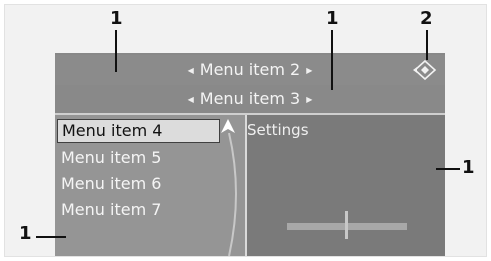  Describe the element at coordinates (111, 184) in the screenshot. I see `list-item: Menu item 6` at that location.